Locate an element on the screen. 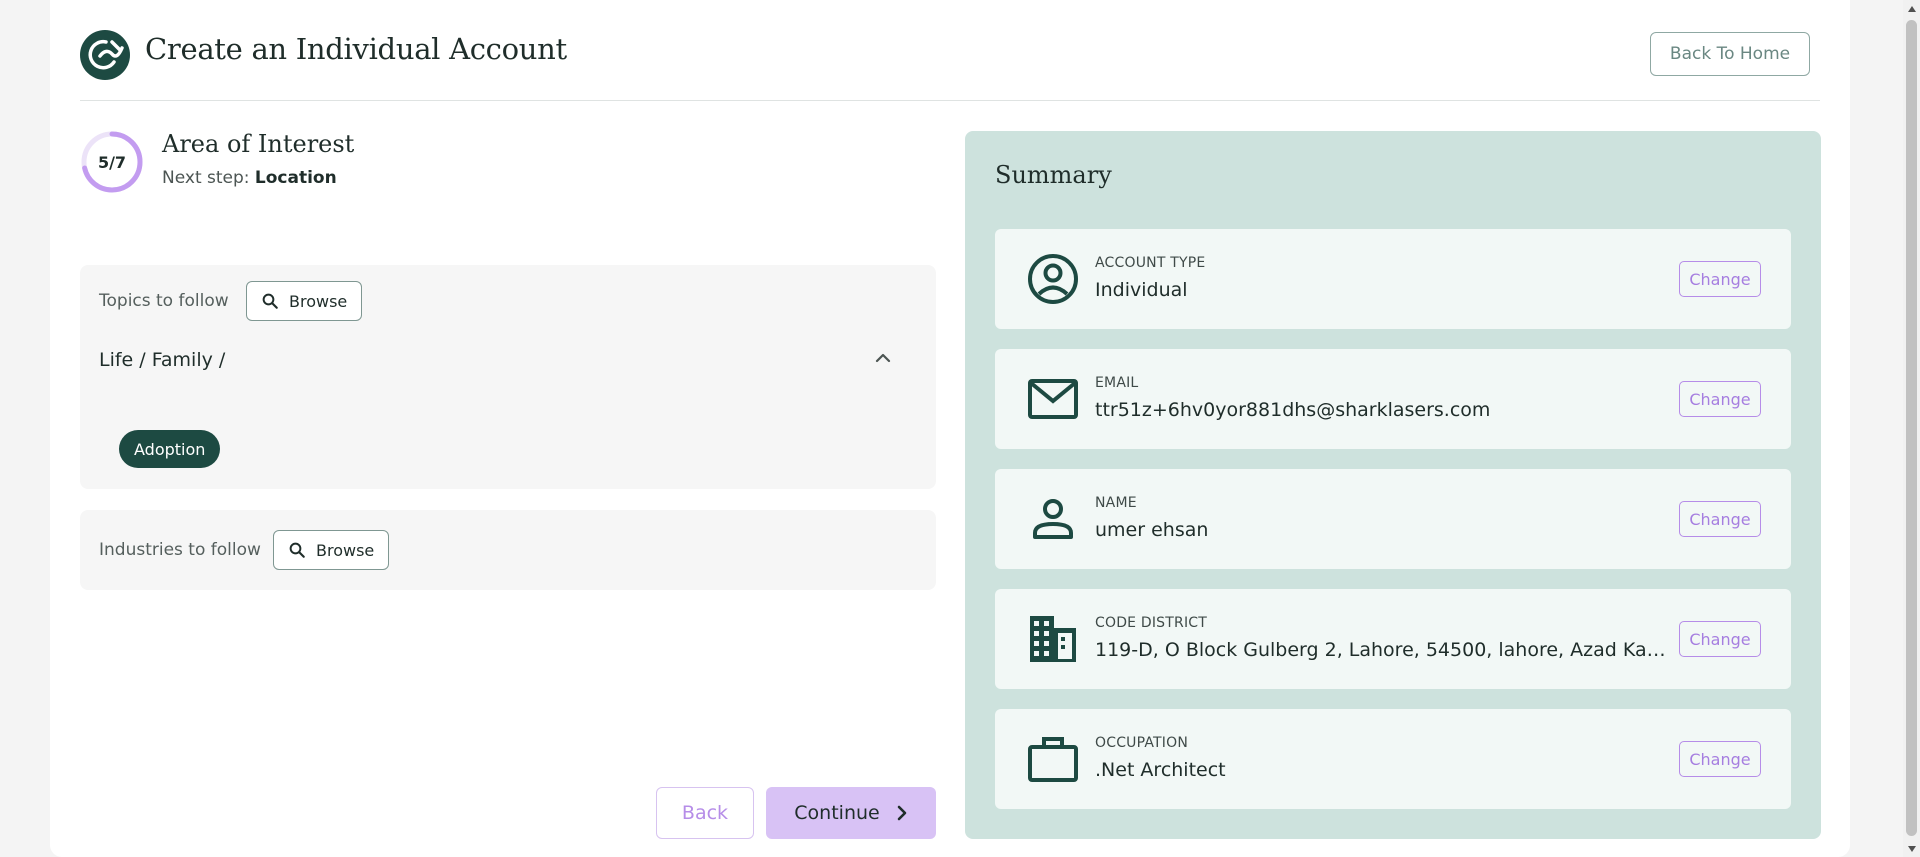 The width and height of the screenshot is (1920, 857). page-title: Create an Individual Account is located at coordinates (356, 49).